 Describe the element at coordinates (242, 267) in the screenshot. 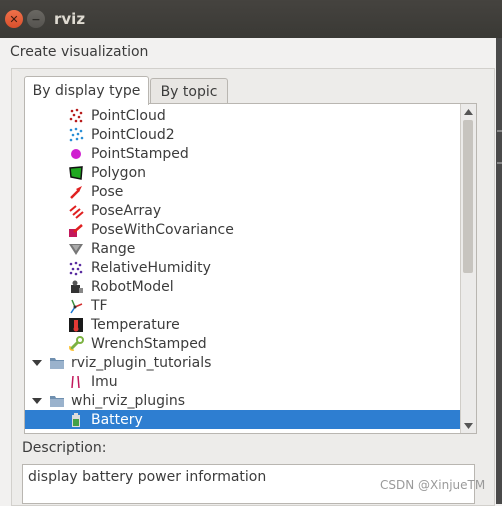

I see `tree-item-relativehumidity: RelativeHumidity` at that location.